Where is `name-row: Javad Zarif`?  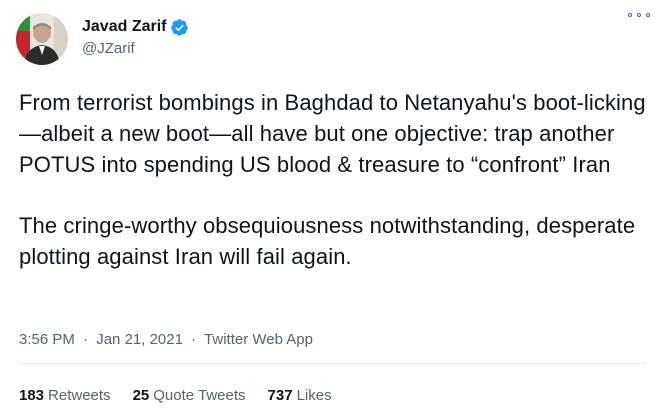 name-row: Javad Zarif is located at coordinates (135, 27).